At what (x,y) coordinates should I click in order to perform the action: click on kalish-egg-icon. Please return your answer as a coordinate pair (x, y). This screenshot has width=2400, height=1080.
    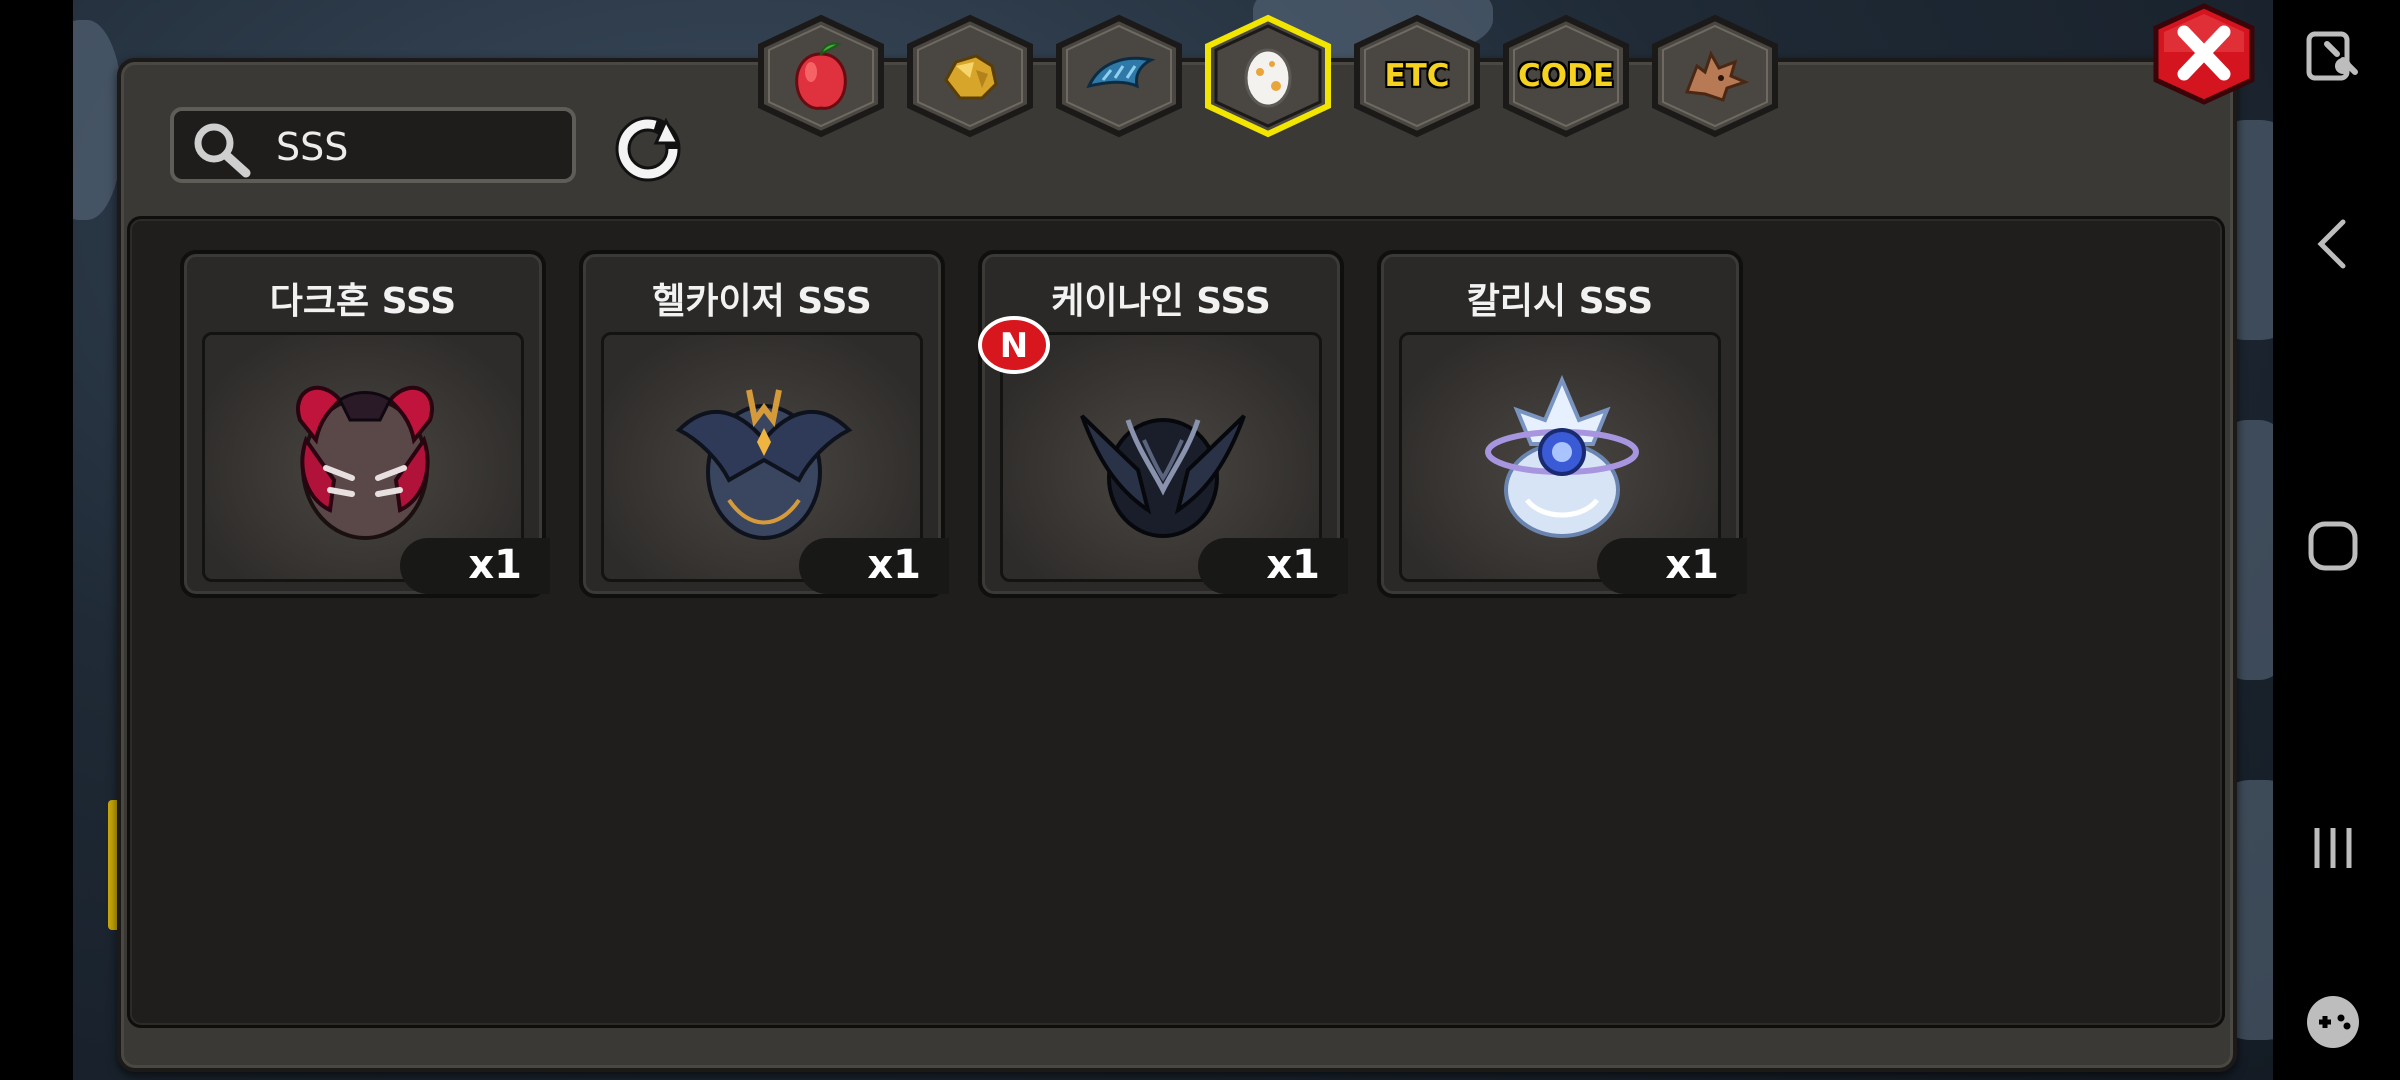
    Looking at the image, I should click on (1562, 456).